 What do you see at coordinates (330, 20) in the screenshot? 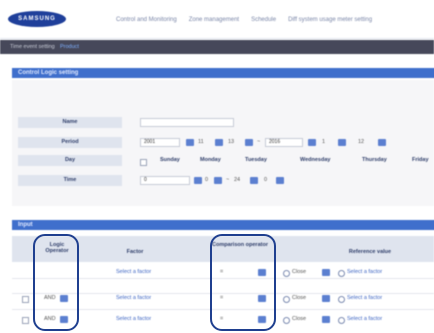
I see `nav-item-meter: Diff system usage meter setting` at bounding box center [330, 20].